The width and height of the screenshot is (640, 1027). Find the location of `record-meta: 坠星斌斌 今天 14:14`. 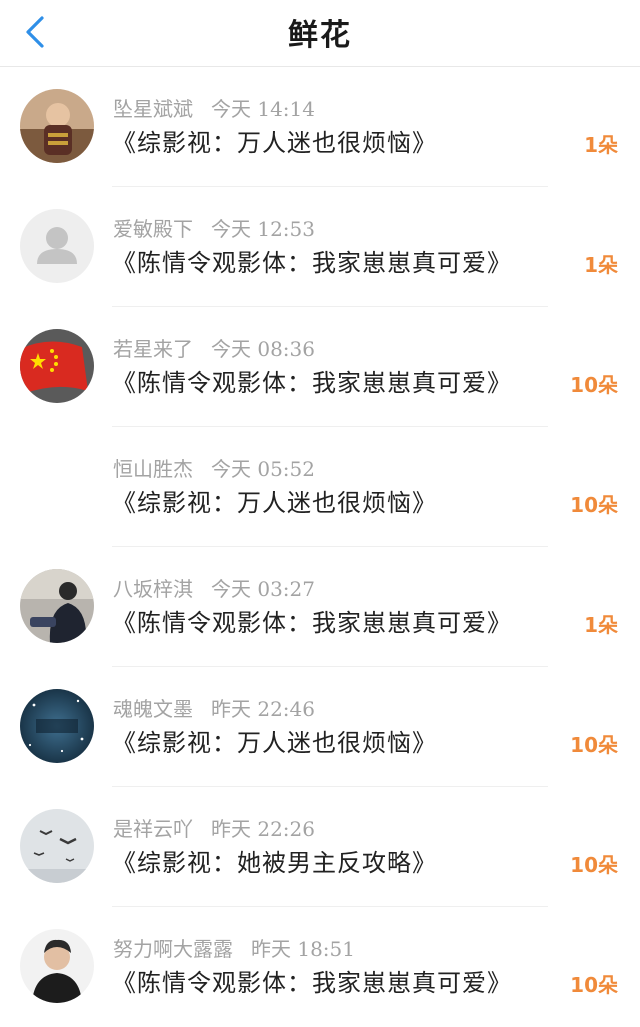

record-meta: 坠星斌斌 今天 14:14 is located at coordinates (214, 107).